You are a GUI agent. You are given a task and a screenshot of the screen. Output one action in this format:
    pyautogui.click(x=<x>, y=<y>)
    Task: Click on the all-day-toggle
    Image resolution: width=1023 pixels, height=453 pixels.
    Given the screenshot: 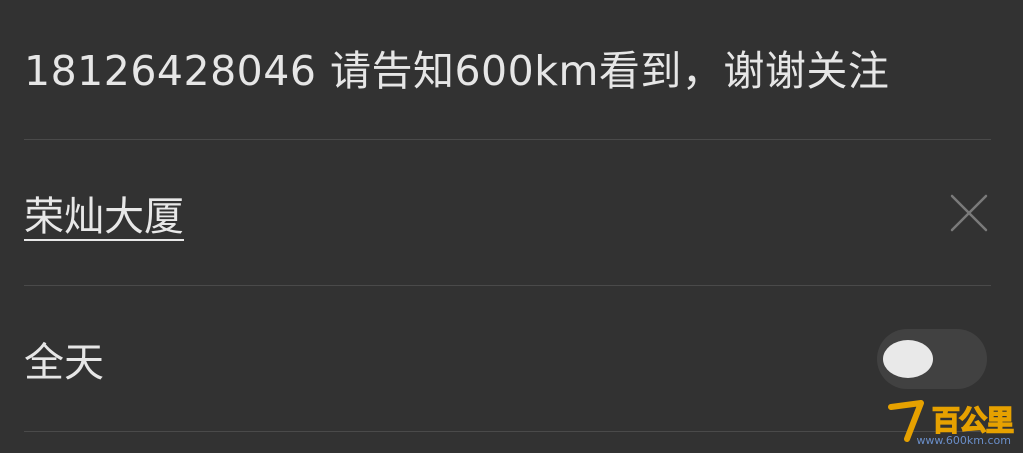 What is the action you would take?
    pyautogui.click(x=932, y=359)
    